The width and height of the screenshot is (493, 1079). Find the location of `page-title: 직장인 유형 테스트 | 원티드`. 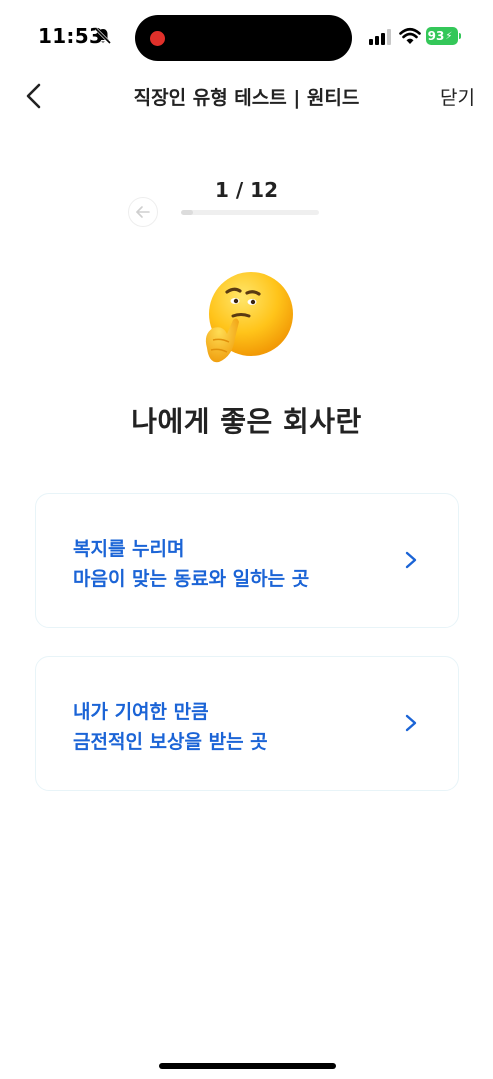

page-title: 직장인 유형 테스트 | 원티드 is located at coordinates (246, 98).